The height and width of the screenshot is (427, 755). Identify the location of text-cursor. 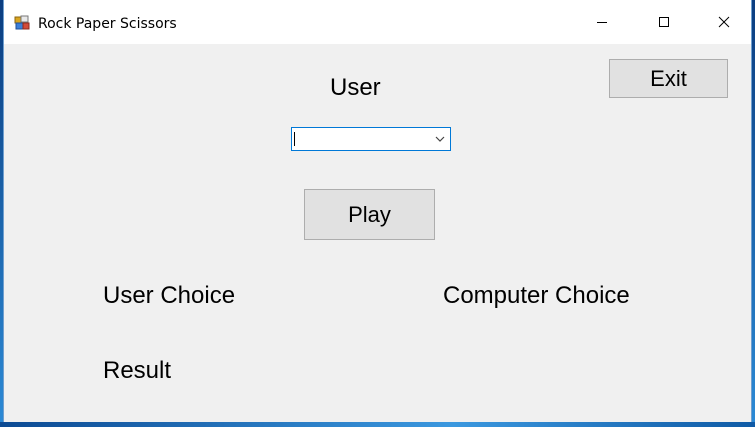
(294, 139).